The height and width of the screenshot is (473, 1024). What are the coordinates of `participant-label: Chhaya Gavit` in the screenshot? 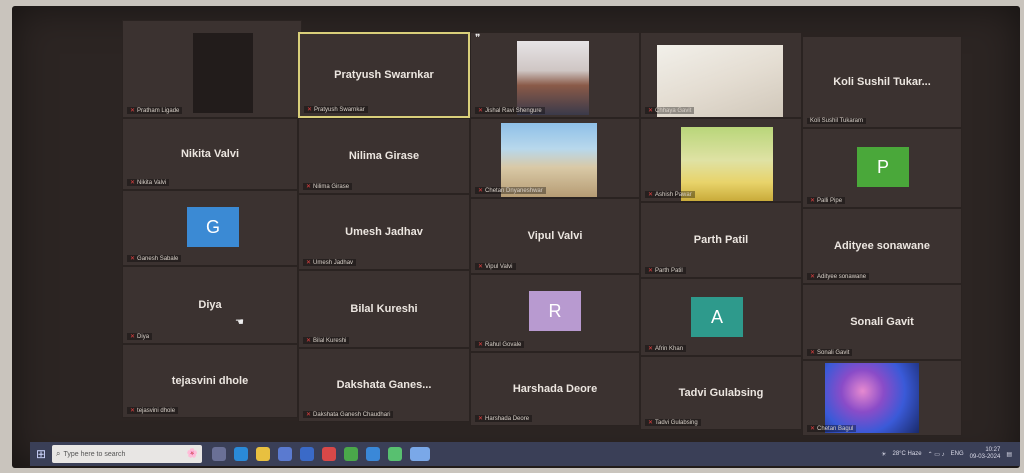 It's located at (673, 111).